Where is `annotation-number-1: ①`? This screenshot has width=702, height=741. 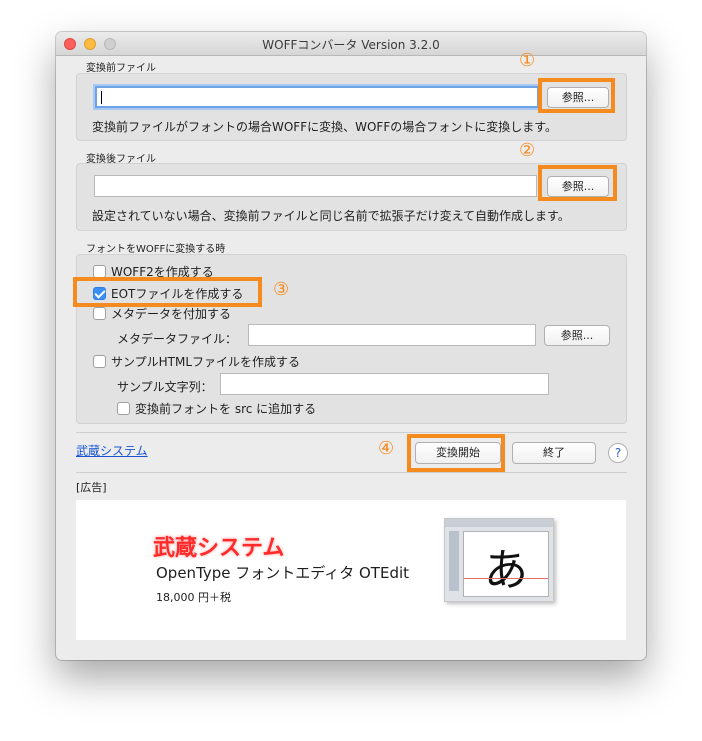
annotation-number-1: ① is located at coordinates (527, 60).